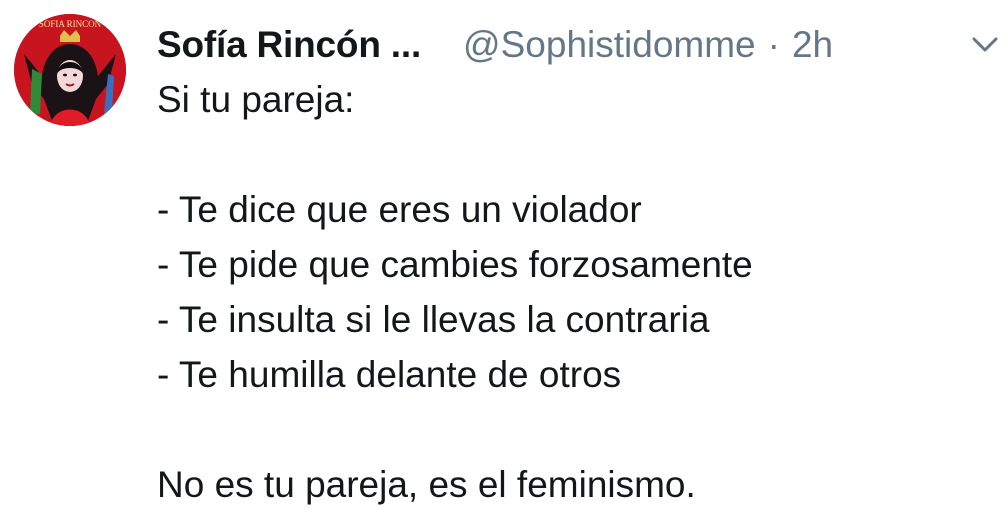  I want to click on tweet-line: - Te humilla delante de otros, so click(389, 374).